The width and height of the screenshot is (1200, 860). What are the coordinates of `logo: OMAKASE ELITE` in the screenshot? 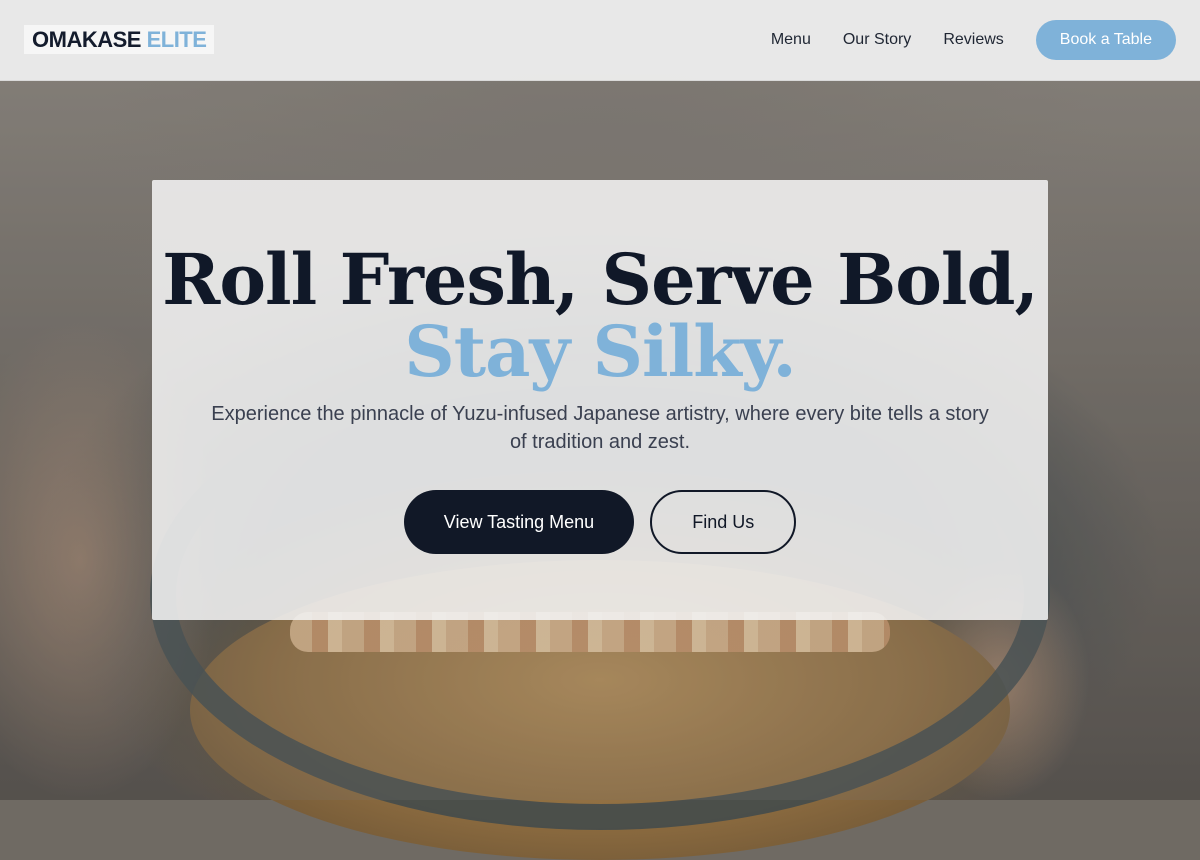 It's located at (119, 39).